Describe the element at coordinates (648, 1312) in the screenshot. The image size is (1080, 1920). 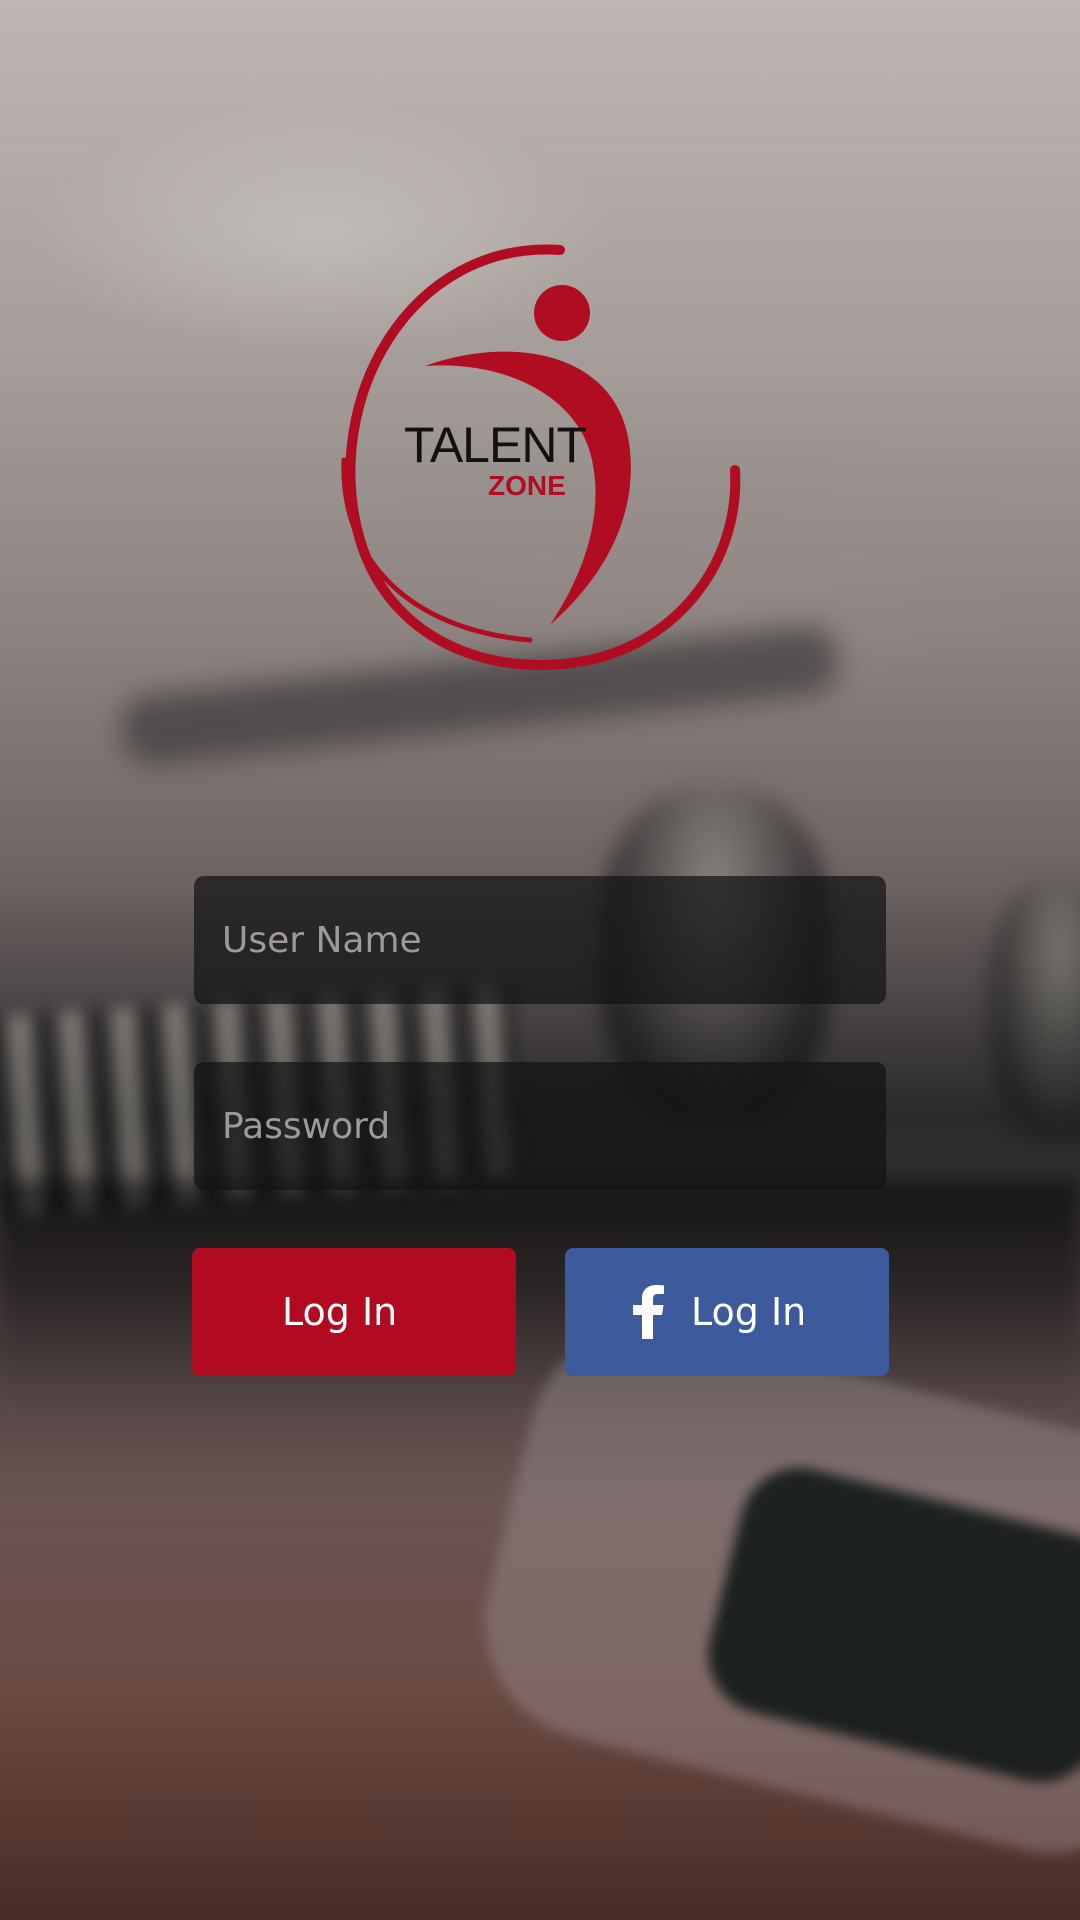
I see `facebook-icon` at that location.